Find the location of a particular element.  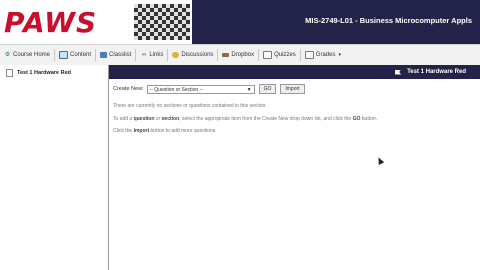

nav-label: Discussions is located at coordinates (197, 55).